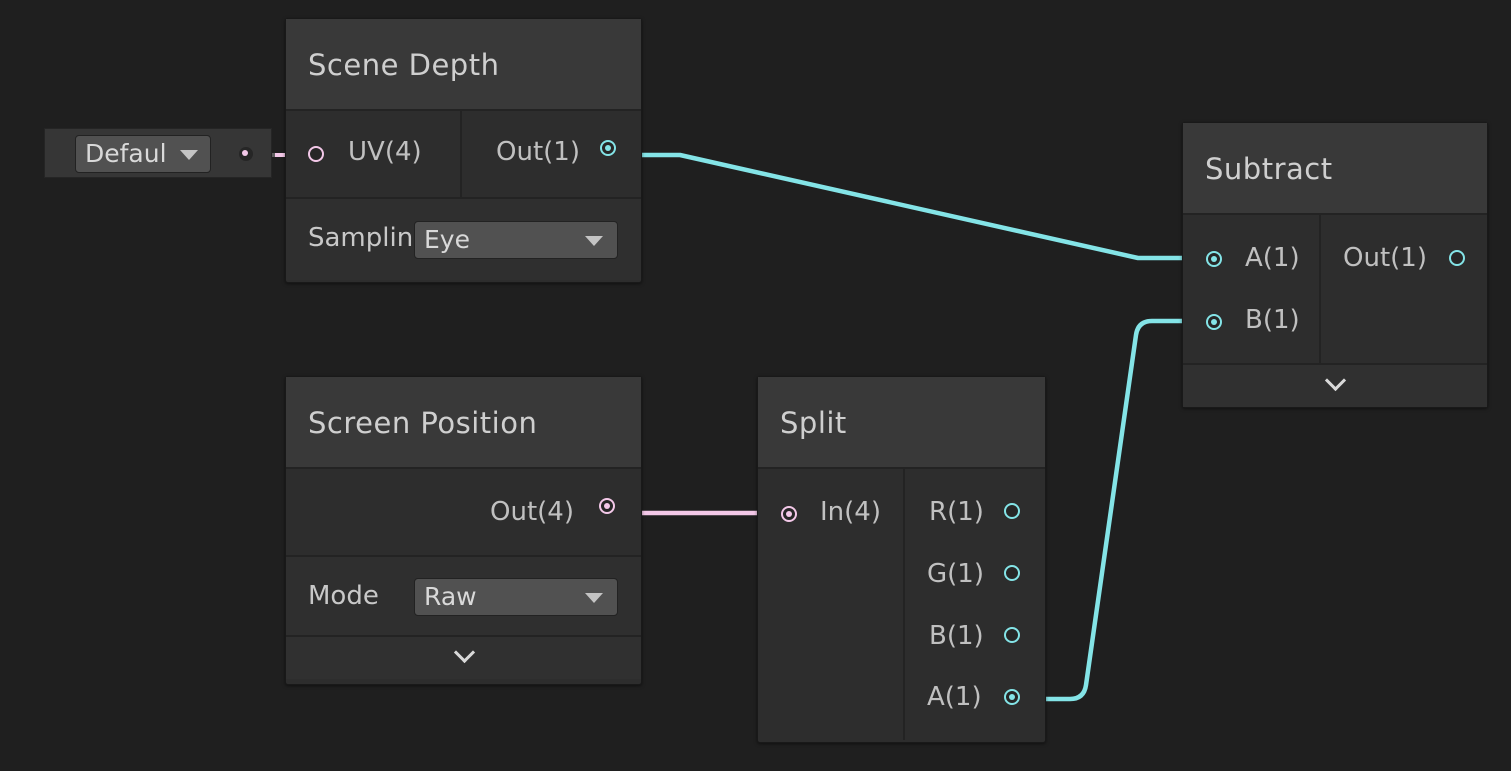 Image resolution: width=1511 pixels, height=771 pixels. I want to click on subtract-inputs: A(1) B(1), so click(1252, 289).